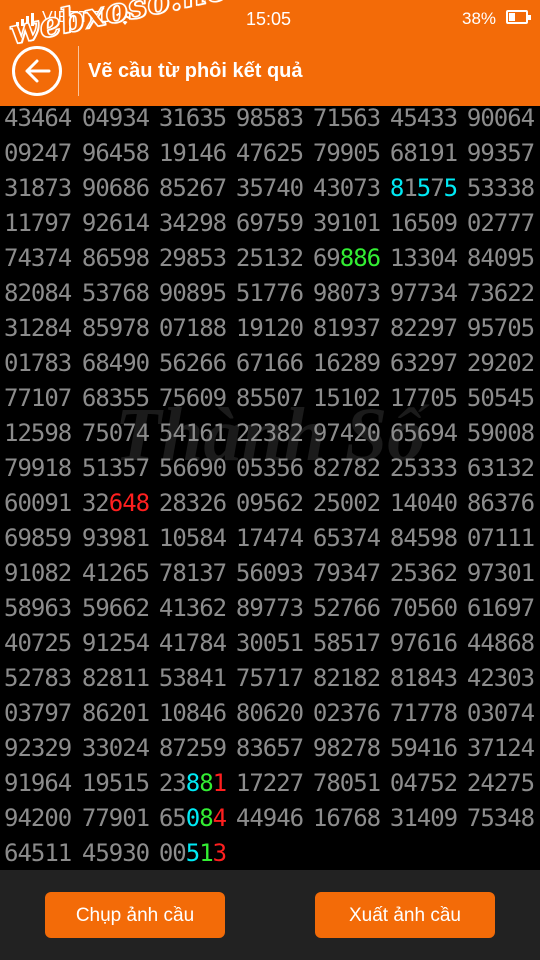  Describe the element at coordinates (115, 783) in the screenshot. I see `grid-cell: 19515` at that location.